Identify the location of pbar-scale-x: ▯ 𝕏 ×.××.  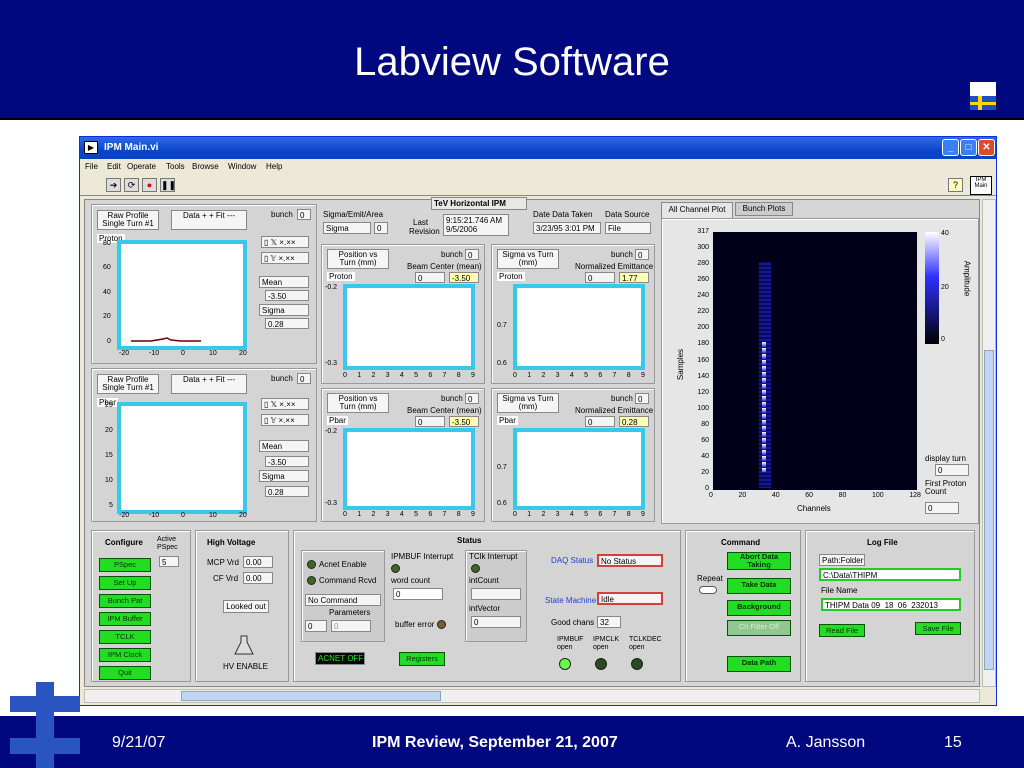
(285, 404).